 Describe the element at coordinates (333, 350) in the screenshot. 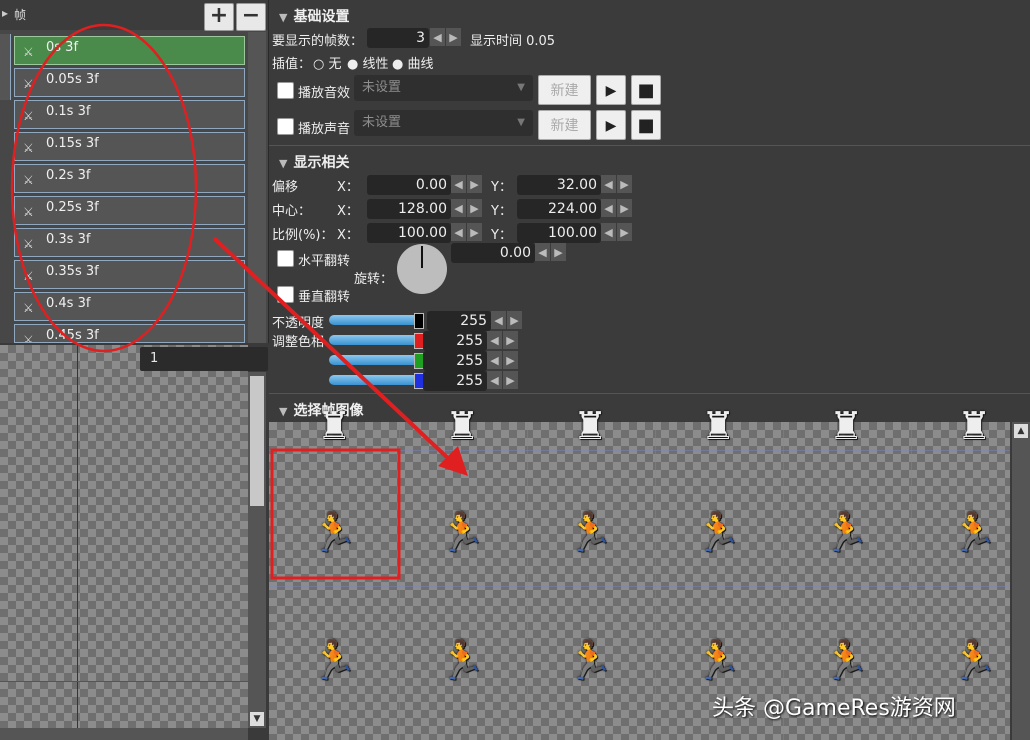

I see `annotation-arrow` at that location.